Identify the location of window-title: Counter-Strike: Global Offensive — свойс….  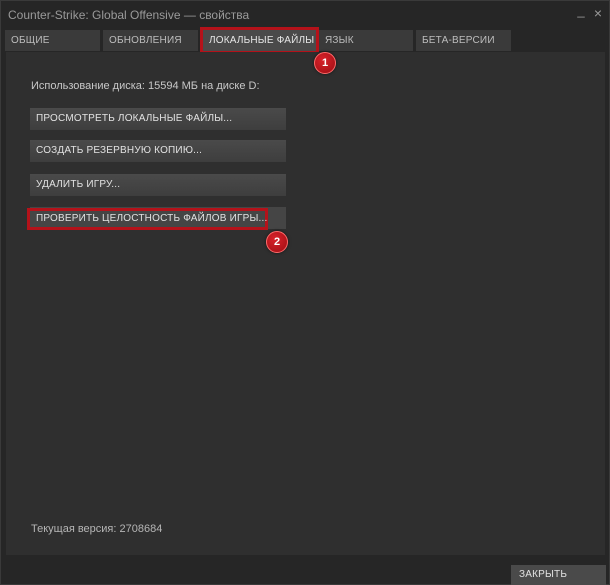
(129, 15).